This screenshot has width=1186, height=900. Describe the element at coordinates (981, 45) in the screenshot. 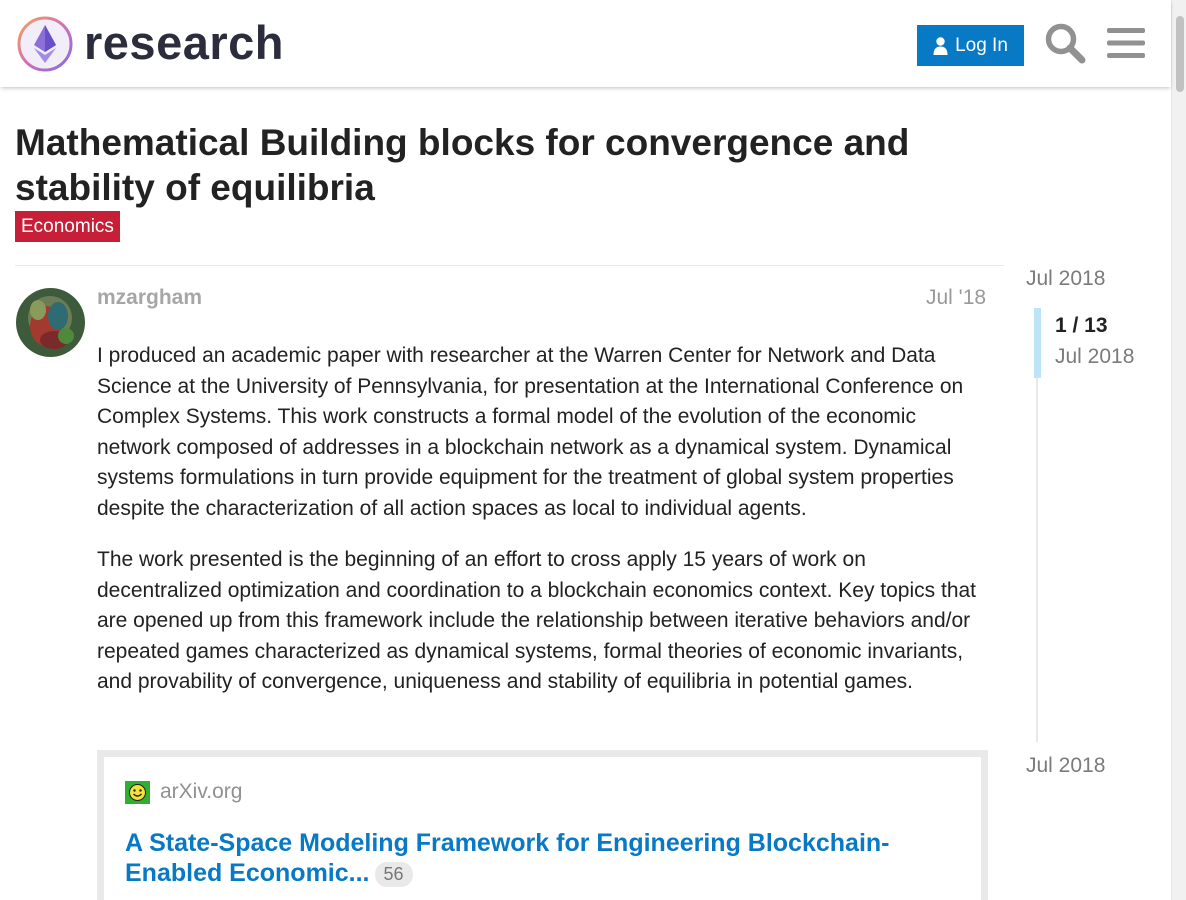

I see `login-label: Log In` at that location.